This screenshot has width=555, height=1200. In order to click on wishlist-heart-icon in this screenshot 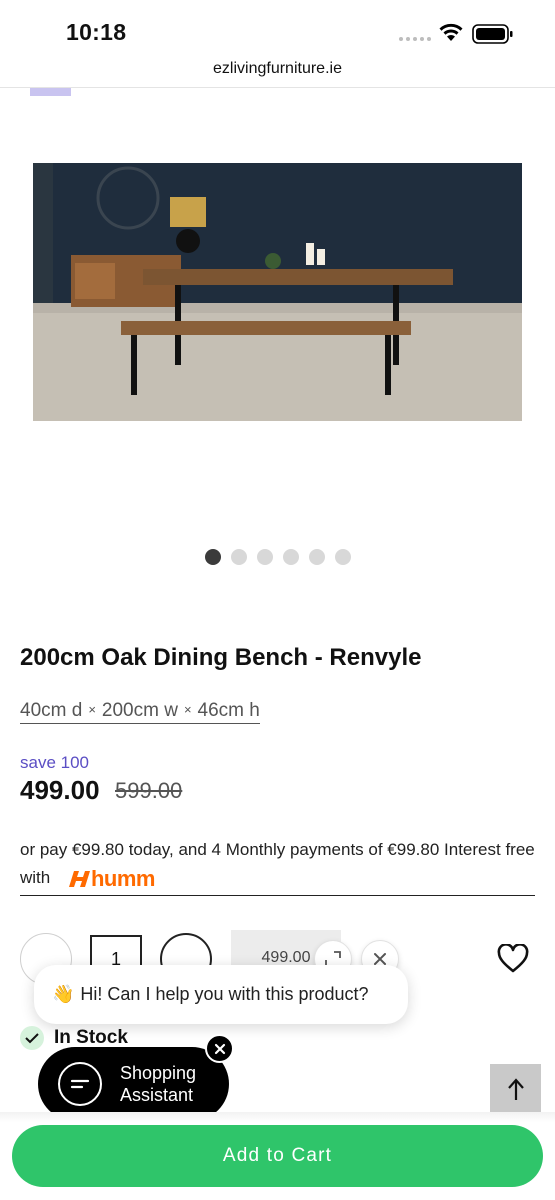, I will do `click(513, 959)`.